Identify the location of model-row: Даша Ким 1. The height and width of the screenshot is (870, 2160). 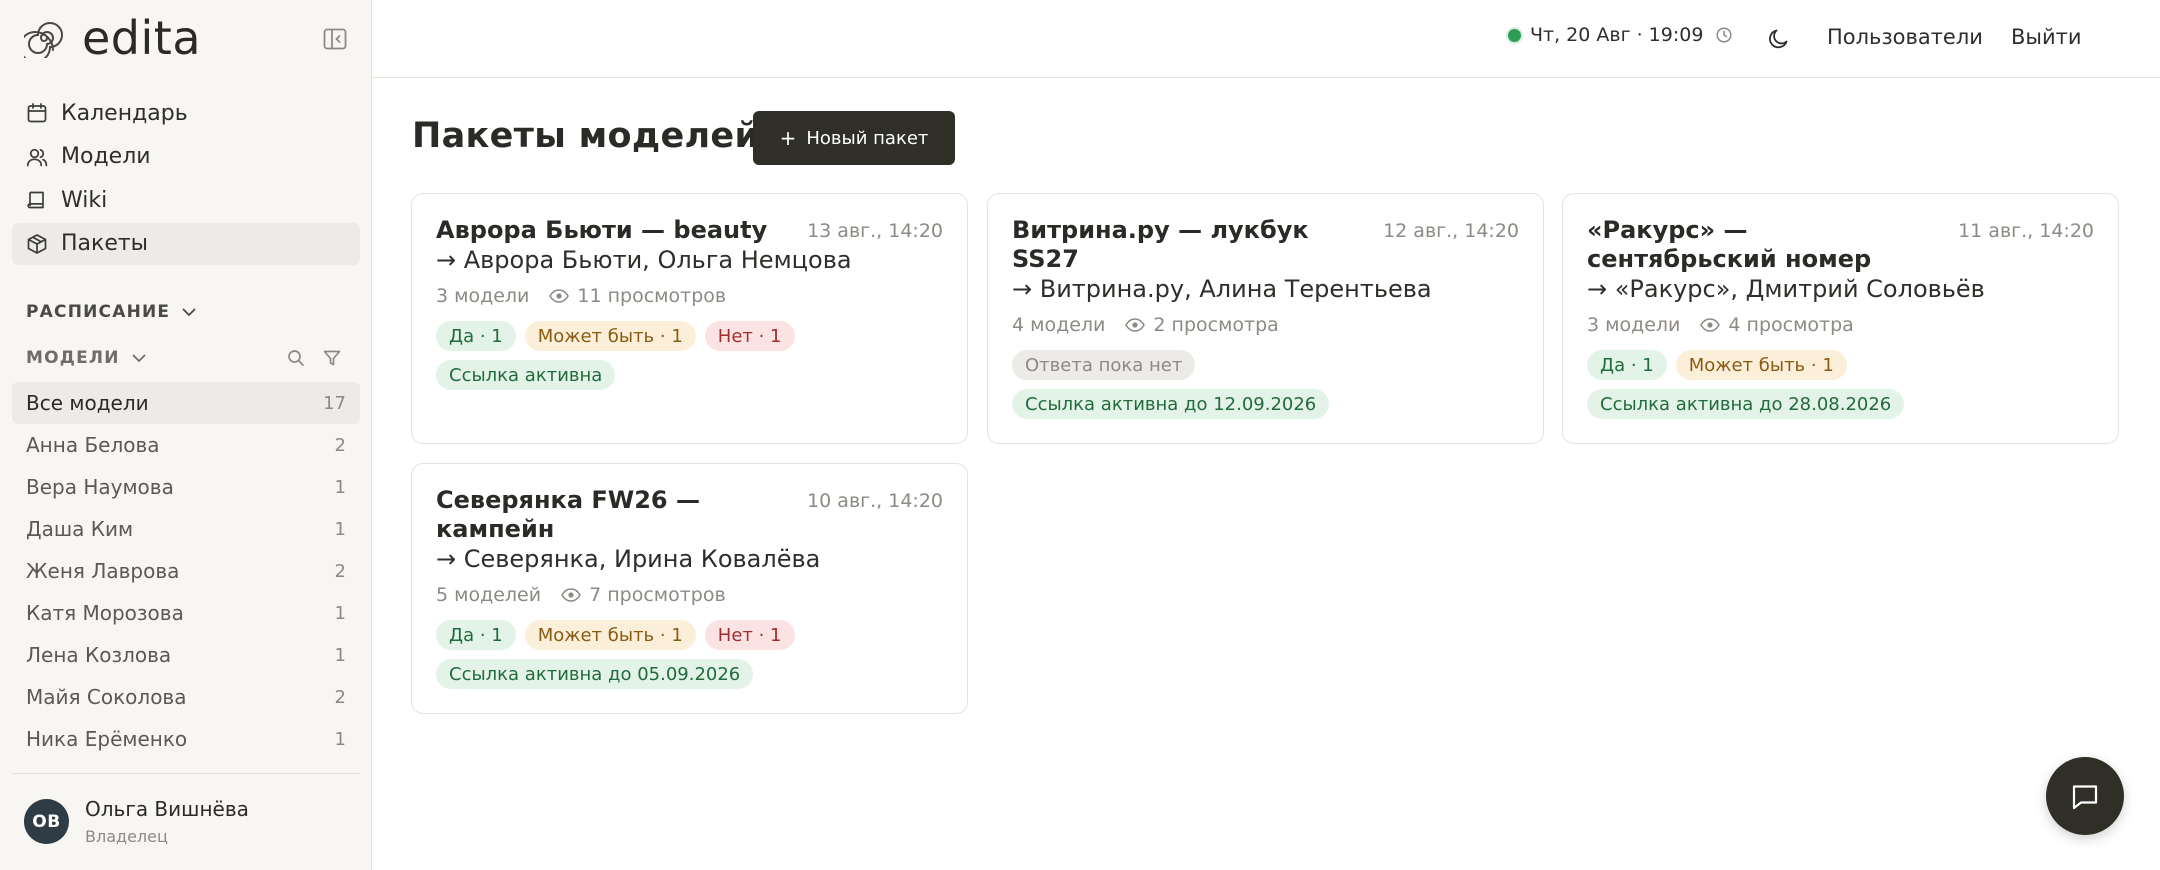
(186, 529).